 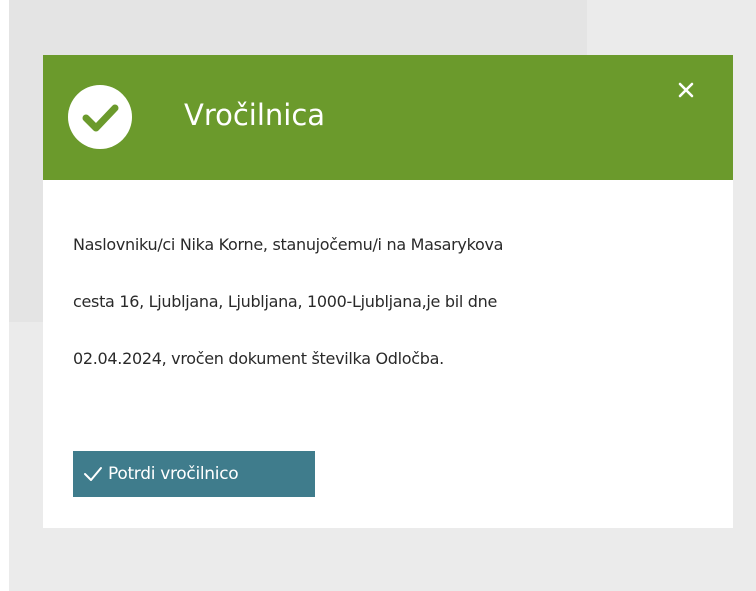 I want to click on close-button, so click(x=686, y=90).